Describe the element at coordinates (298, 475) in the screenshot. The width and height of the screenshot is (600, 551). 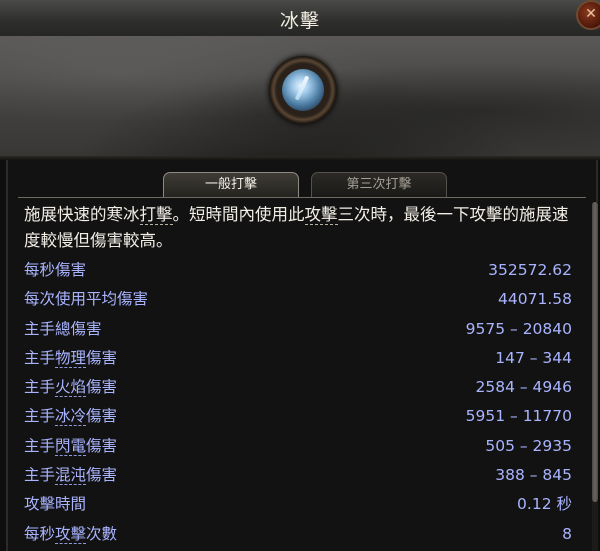
I see `stat-row-chaos-damage: 主手混沌傷害 388 – 845` at that location.